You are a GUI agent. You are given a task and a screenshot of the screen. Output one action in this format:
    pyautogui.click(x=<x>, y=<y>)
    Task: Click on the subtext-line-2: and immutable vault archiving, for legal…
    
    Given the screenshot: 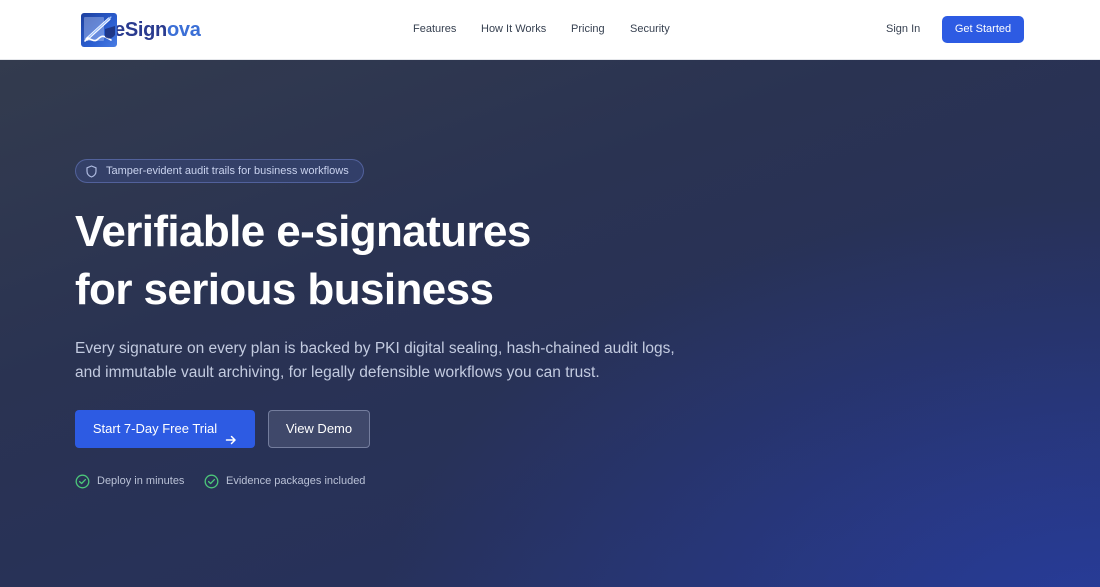 What is the action you would take?
    pyautogui.click(x=337, y=372)
    